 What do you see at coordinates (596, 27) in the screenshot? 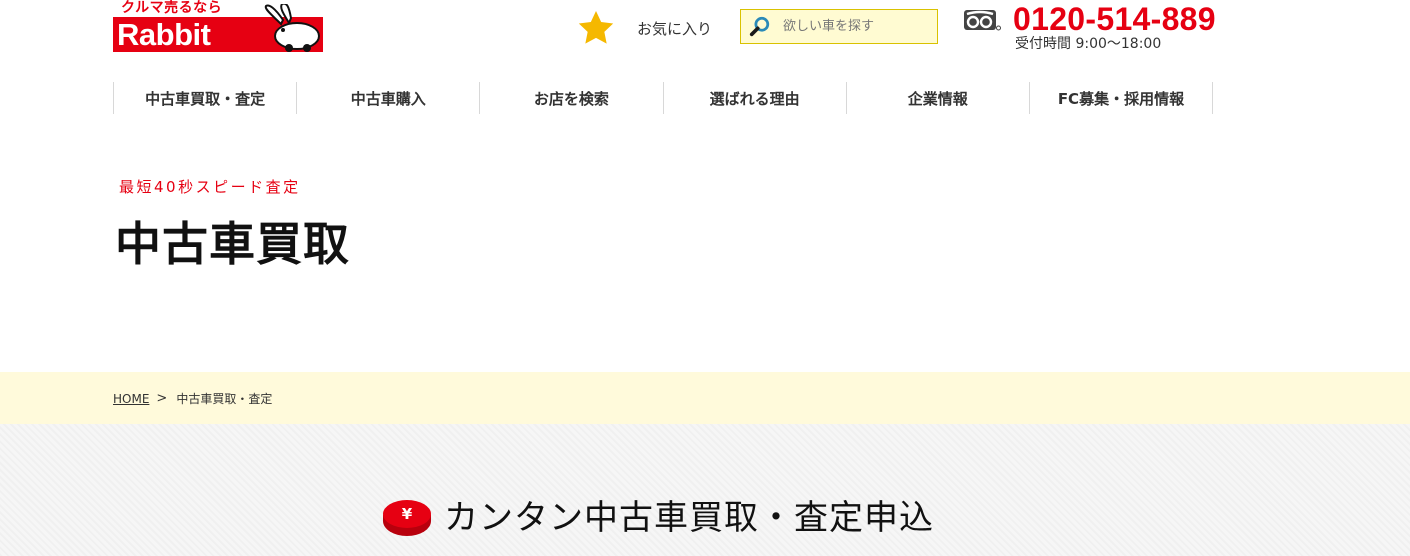
I see `star-icon` at bounding box center [596, 27].